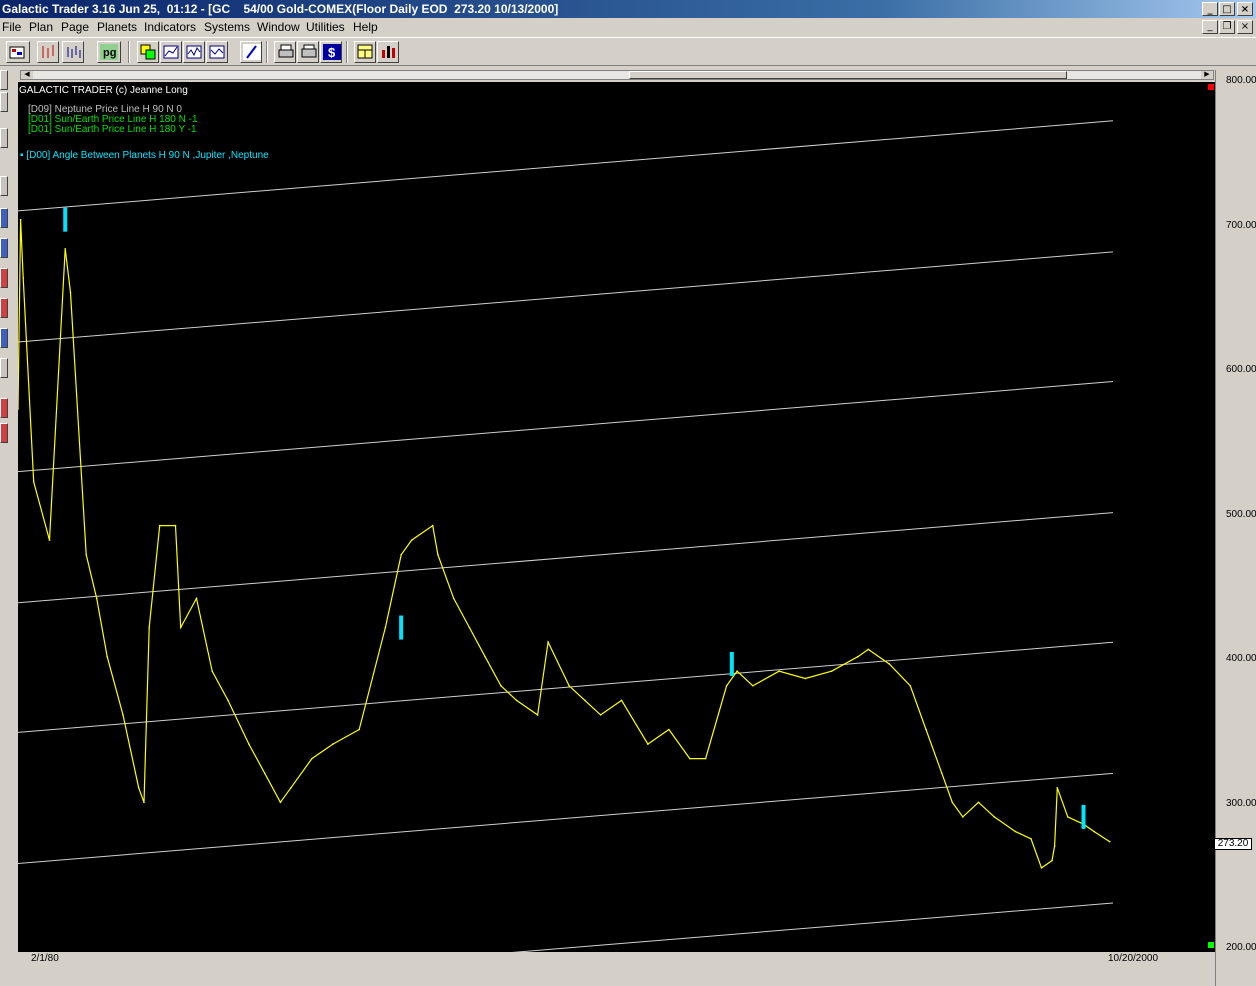 The height and width of the screenshot is (986, 1256). I want to click on menu-file: File, so click(11, 27).